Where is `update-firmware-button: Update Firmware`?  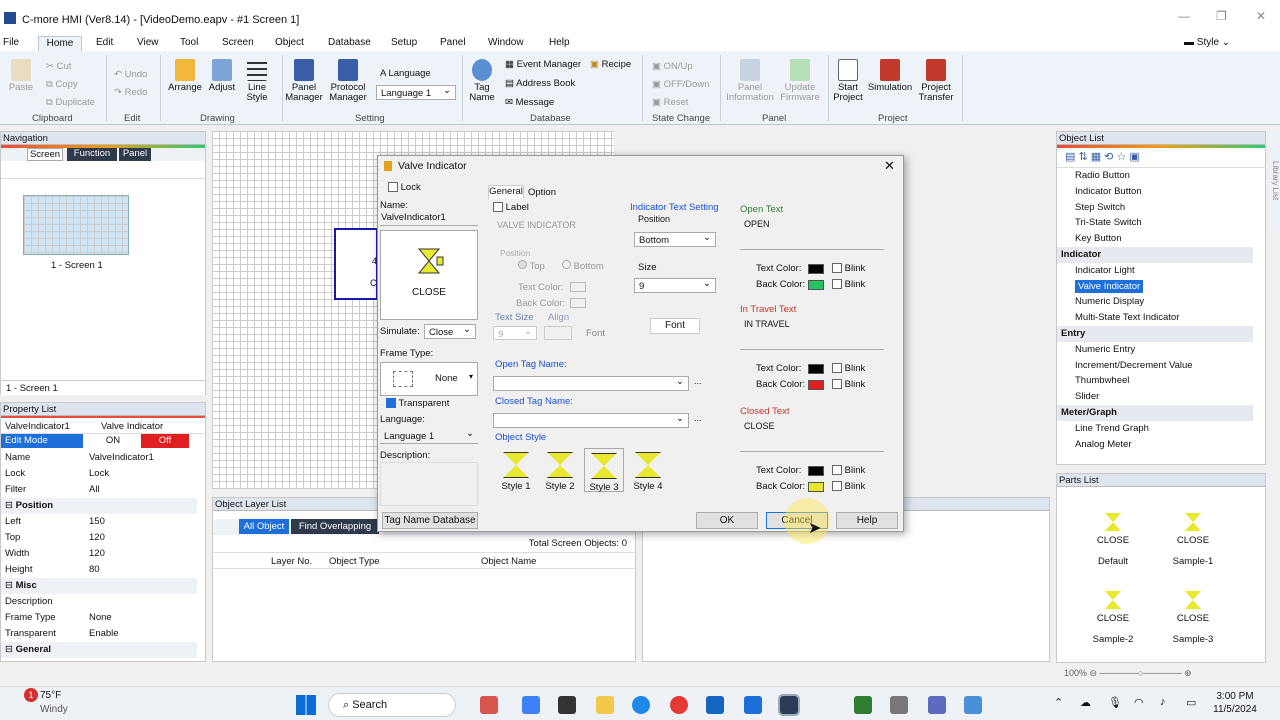
update-firmware-button: Update Firmware is located at coordinates (800, 81).